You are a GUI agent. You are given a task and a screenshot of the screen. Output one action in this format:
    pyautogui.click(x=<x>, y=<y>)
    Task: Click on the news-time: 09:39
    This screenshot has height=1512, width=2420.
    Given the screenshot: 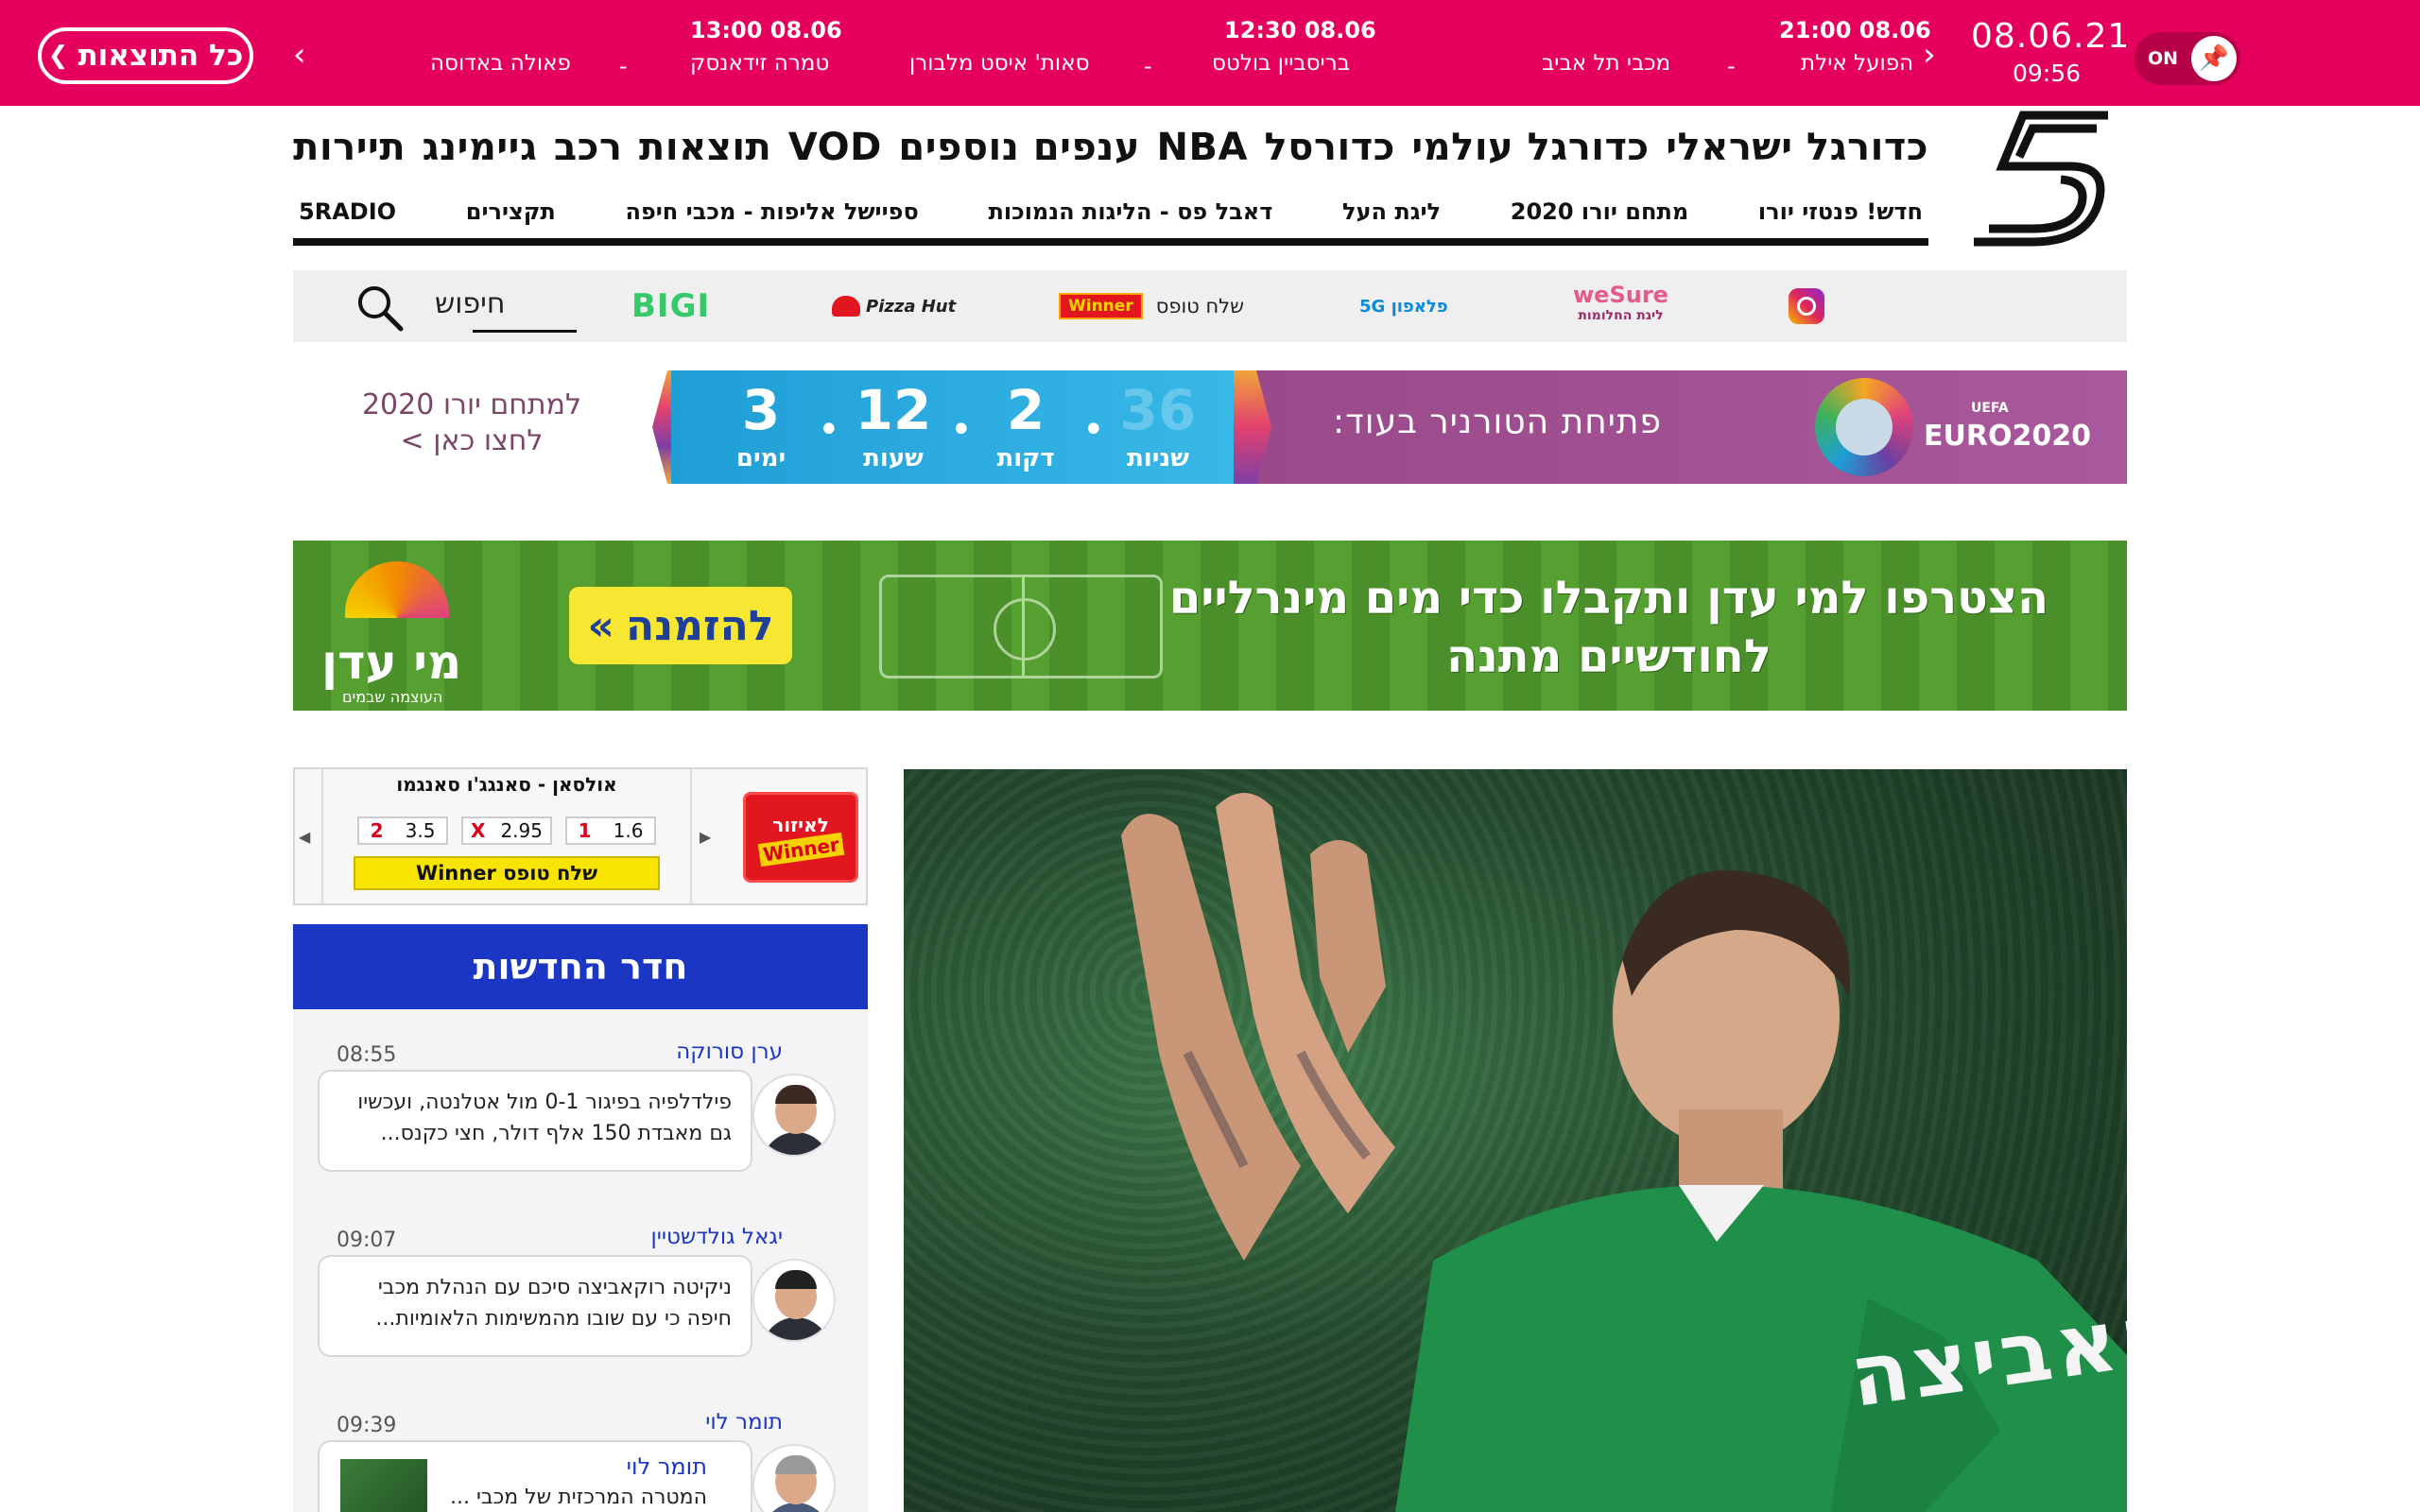 What is the action you would take?
    pyautogui.click(x=367, y=1425)
    